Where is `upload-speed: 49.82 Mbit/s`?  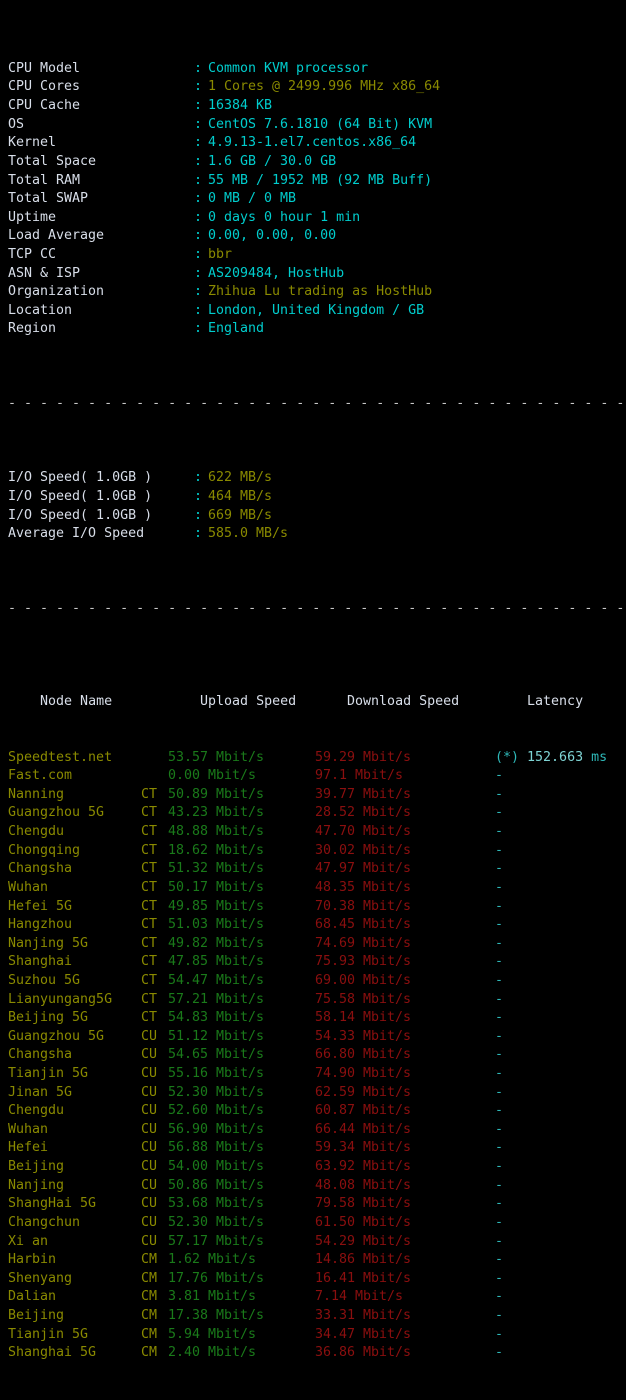
upload-speed: 49.82 Mbit/s is located at coordinates (216, 943).